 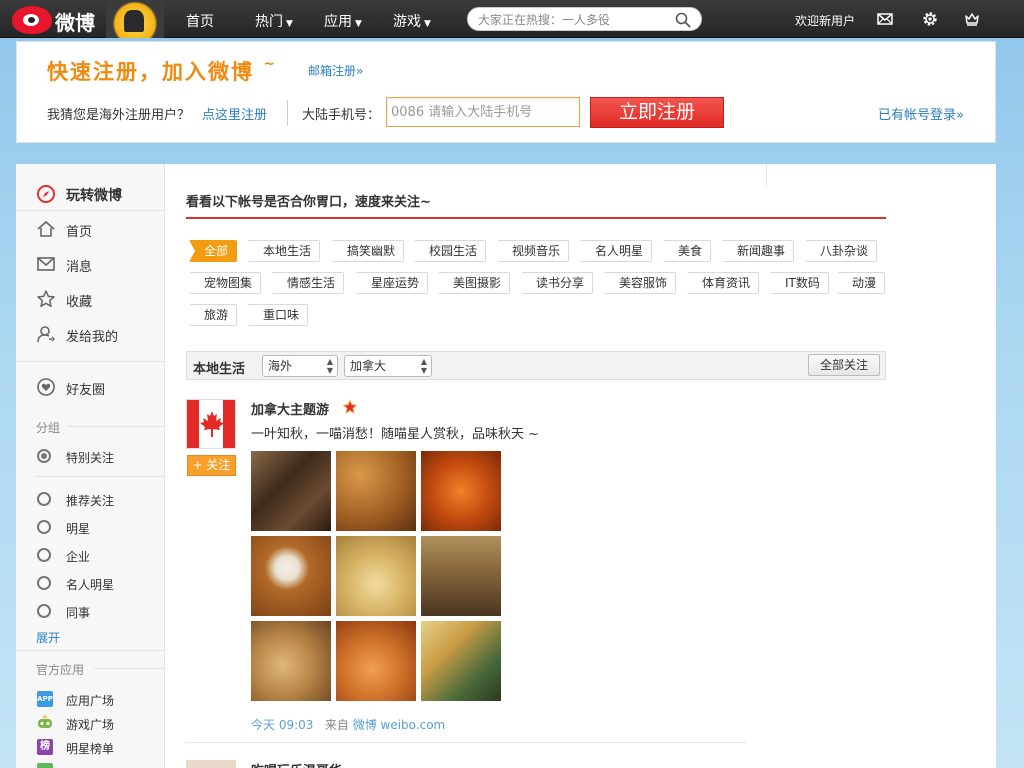 What do you see at coordinates (388, 366) in the screenshot?
I see `region-select-2: 加拿大 ▲ ▼` at bounding box center [388, 366].